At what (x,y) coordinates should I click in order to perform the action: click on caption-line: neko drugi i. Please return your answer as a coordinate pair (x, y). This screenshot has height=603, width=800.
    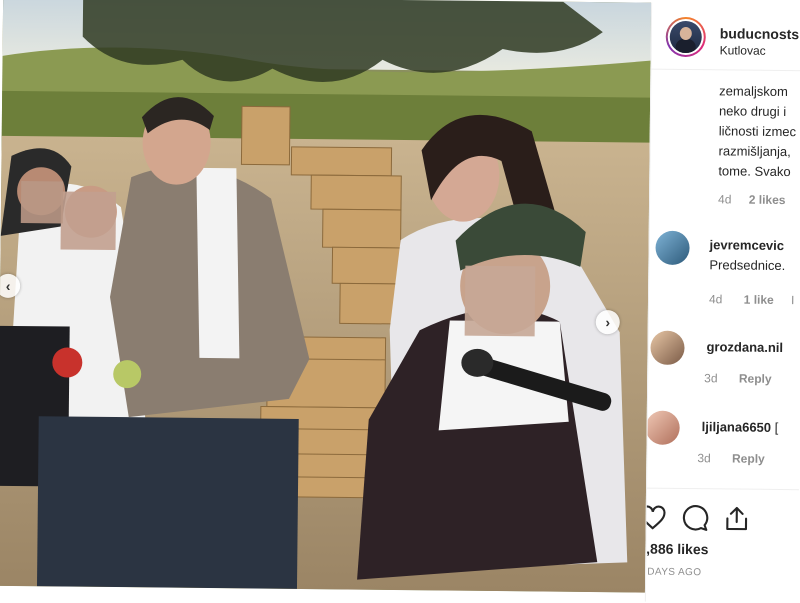
    Looking at the image, I should click on (752, 111).